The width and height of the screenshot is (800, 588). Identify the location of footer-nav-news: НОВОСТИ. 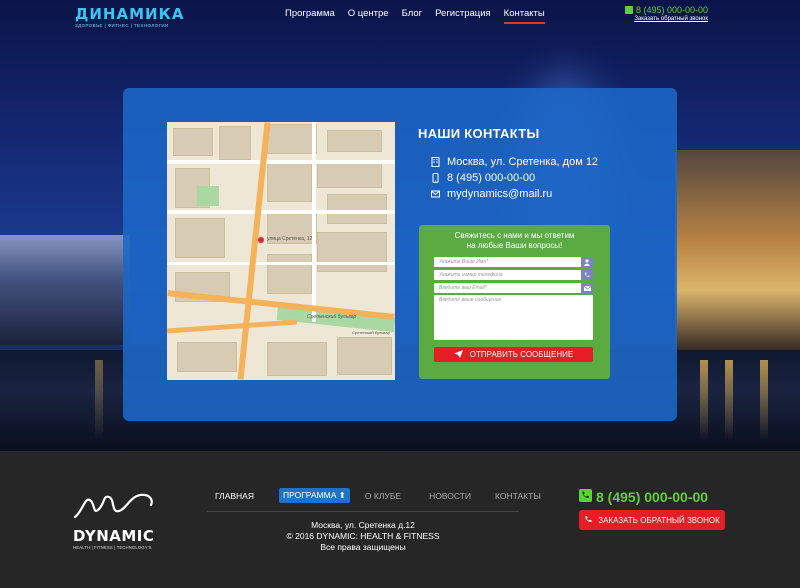
(450, 496).